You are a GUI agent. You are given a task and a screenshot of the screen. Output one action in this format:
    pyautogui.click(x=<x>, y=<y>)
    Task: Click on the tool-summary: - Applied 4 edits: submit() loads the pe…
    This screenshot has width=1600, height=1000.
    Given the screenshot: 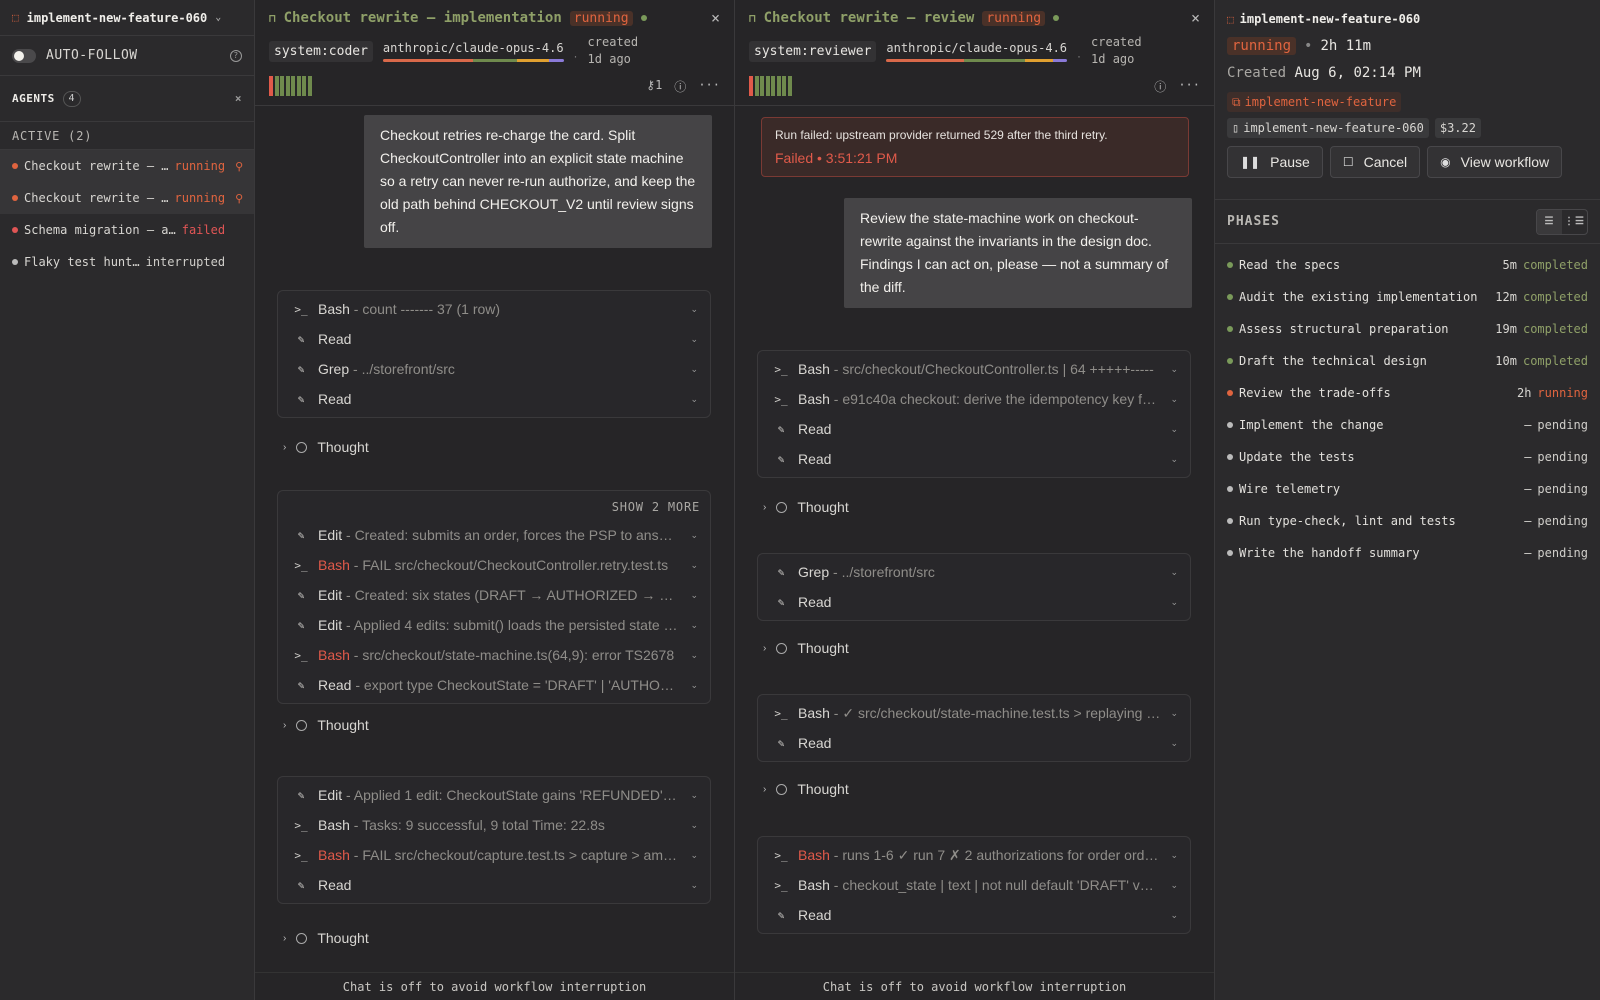 What is the action you would take?
    pyautogui.click(x=513, y=625)
    